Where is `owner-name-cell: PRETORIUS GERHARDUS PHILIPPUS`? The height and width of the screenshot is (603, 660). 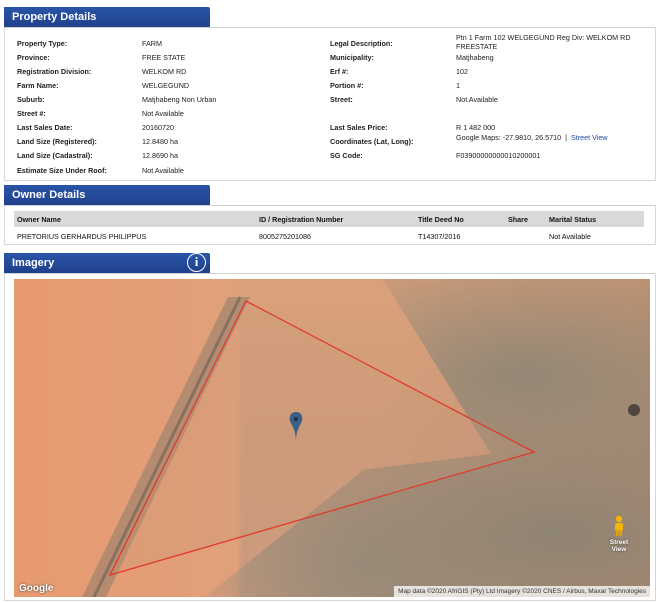
owner-name-cell: PRETORIUS GERHARDUS PHILIPPUS is located at coordinates (82, 236).